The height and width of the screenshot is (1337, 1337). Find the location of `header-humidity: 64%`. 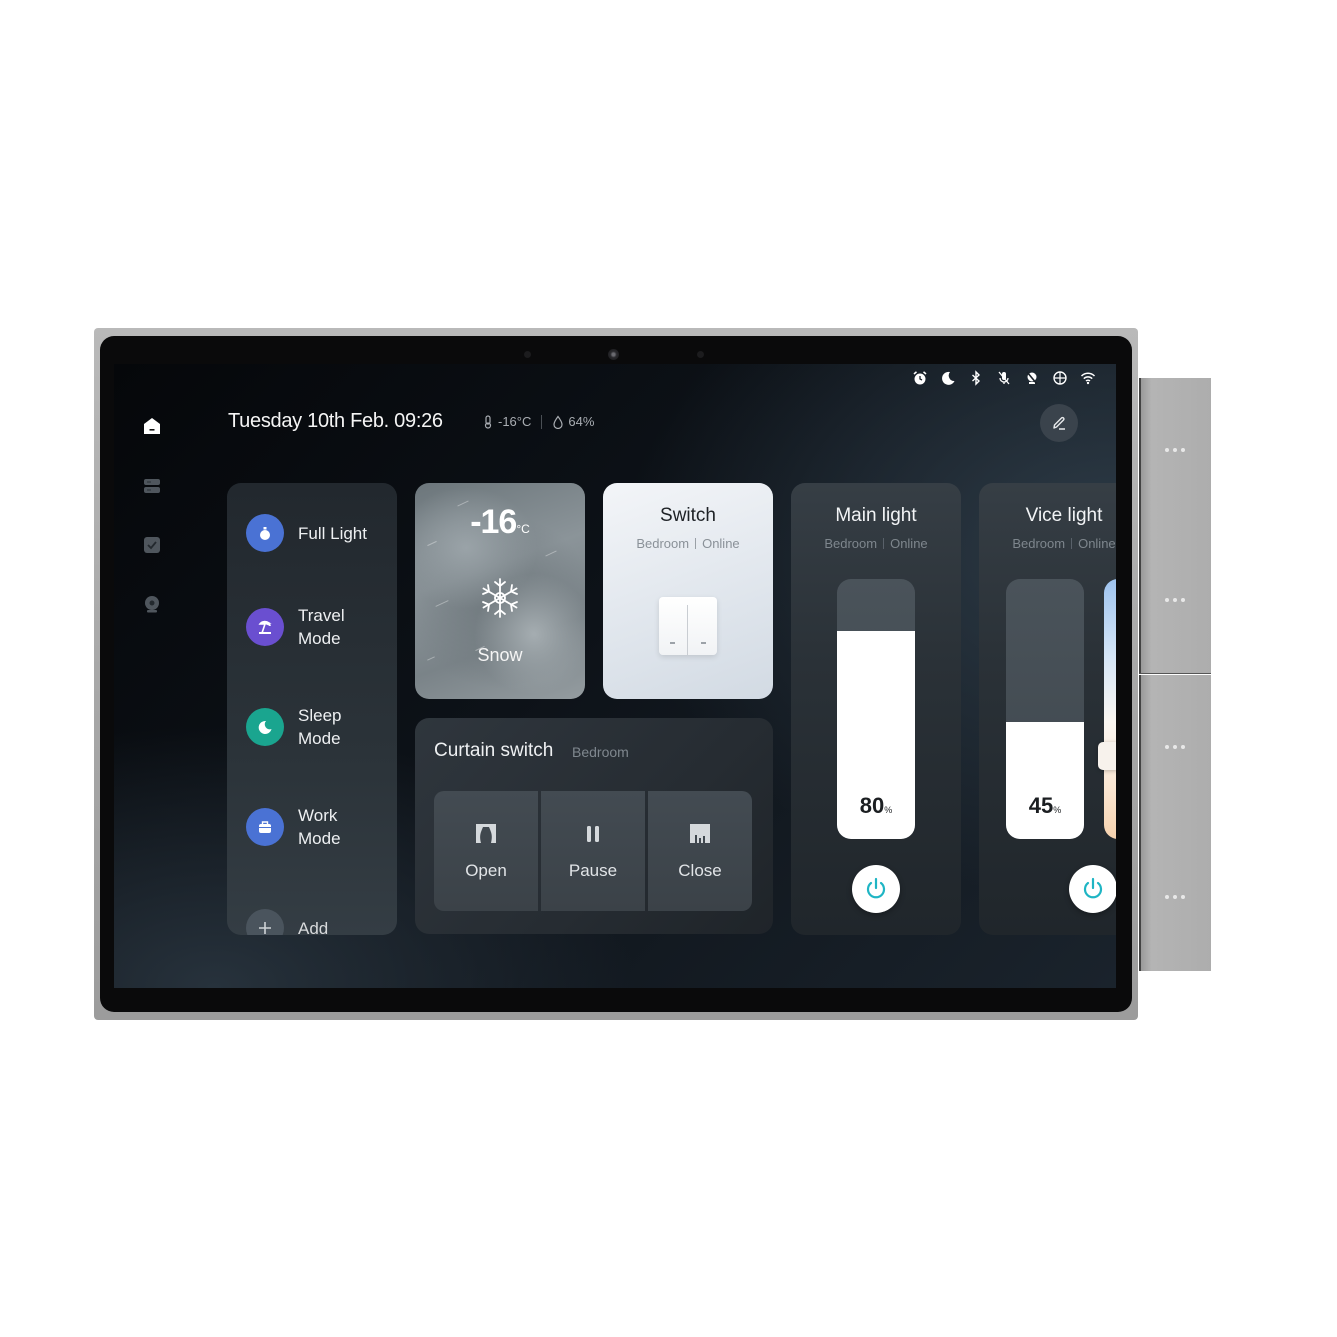

header-humidity: 64% is located at coordinates (581, 421).